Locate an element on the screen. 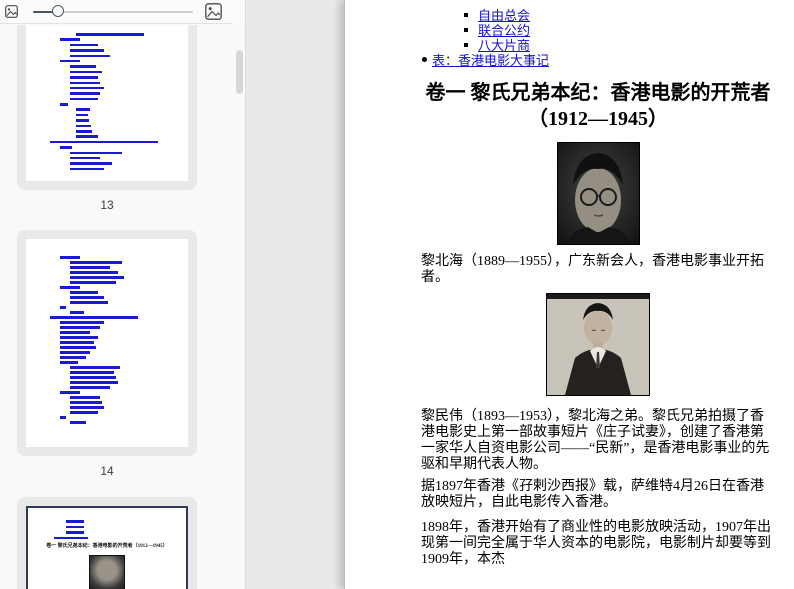 This screenshot has height=589, width=794. thumbnail-chapter-title: 卷一 黎氏兄弟本纪：香港电影的开荒者（1912—1945） is located at coordinates (107, 546).